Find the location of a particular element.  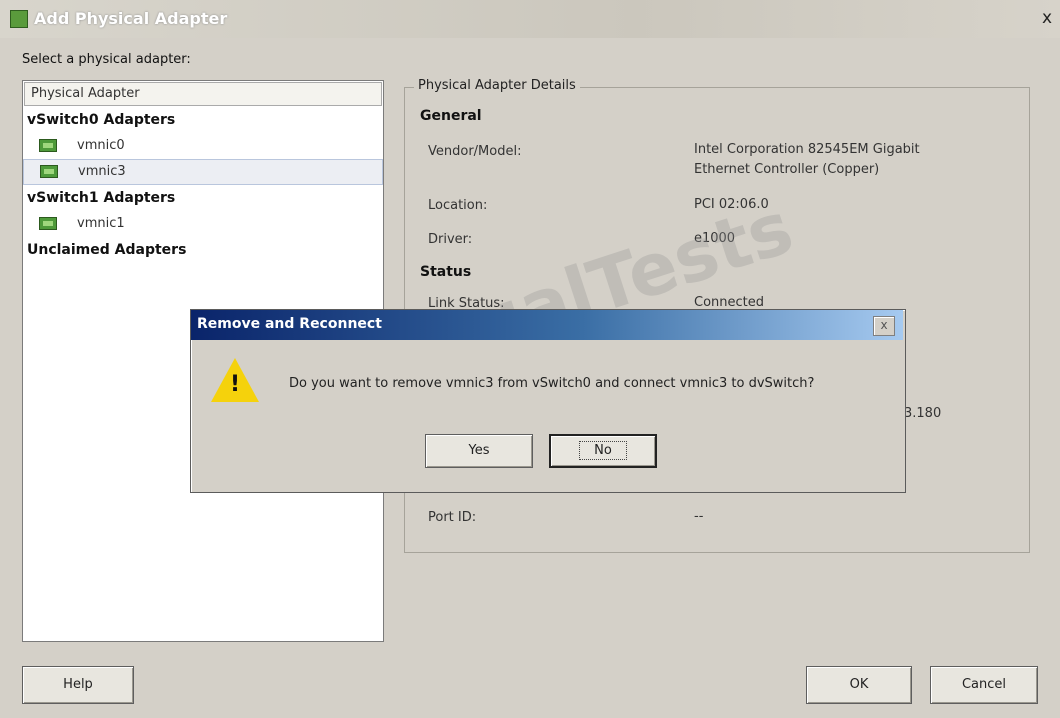

no-button-label: No is located at coordinates (603, 450).